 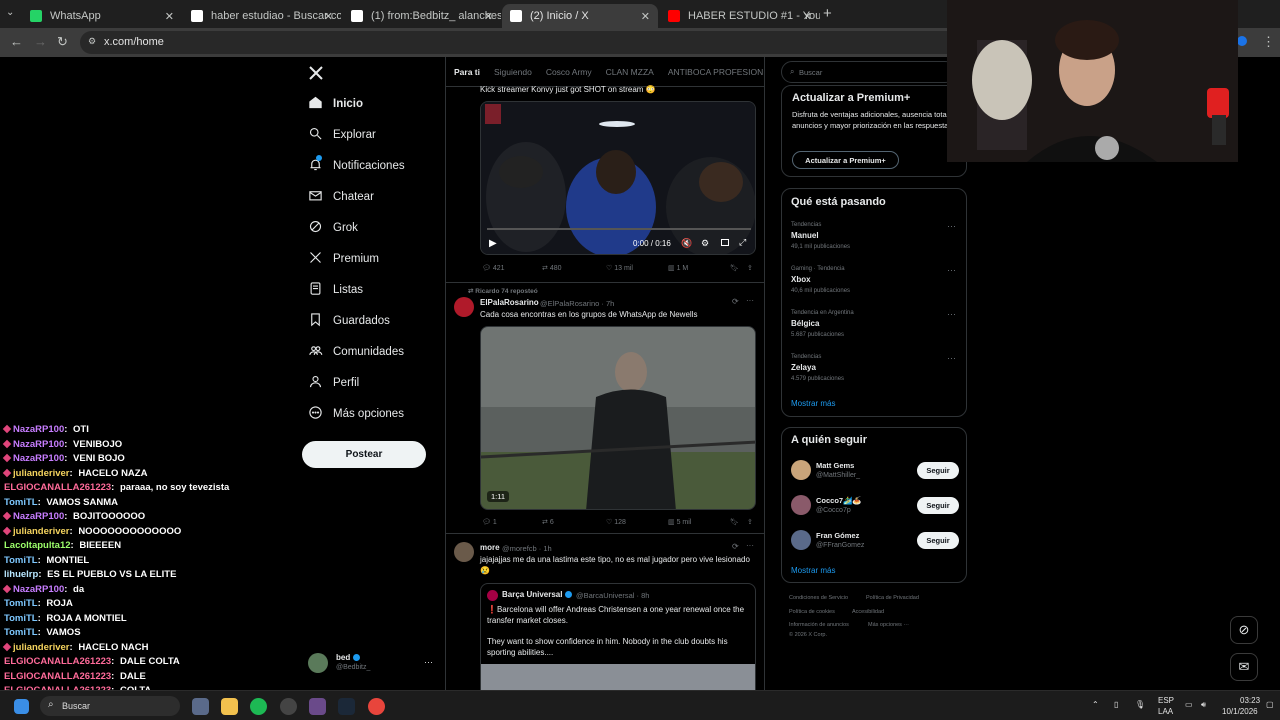 What do you see at coordinates (740, 16) in the screenshot?
I see `browser-tab: HABER ESTUDIO #1 - YouTube✕` at bounding box center [740, 16].